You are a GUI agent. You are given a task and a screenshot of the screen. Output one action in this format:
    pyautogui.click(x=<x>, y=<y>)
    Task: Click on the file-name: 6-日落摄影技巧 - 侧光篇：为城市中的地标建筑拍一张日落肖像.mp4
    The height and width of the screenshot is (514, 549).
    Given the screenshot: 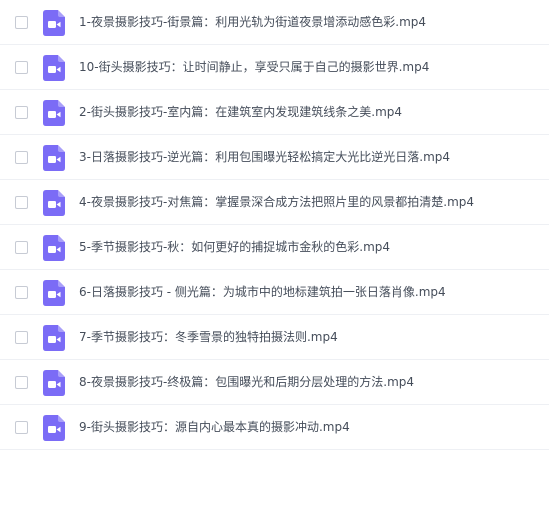 What is the action you would take?
    pyautogui.click(x=262, y=292)
    